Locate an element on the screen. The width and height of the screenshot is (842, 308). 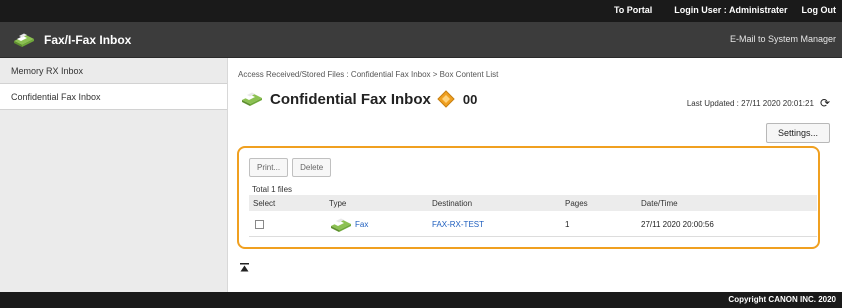
column-header-pages: Pages is located at coordinates (576, 203).